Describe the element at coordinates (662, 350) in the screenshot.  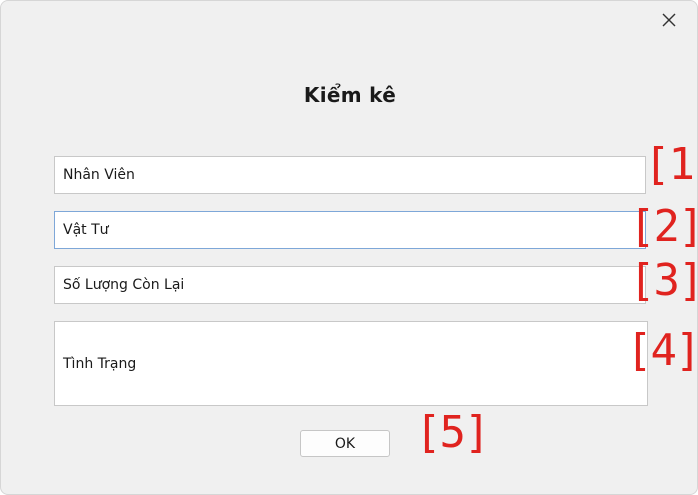
I see `annotation-4: [4]` at that location.